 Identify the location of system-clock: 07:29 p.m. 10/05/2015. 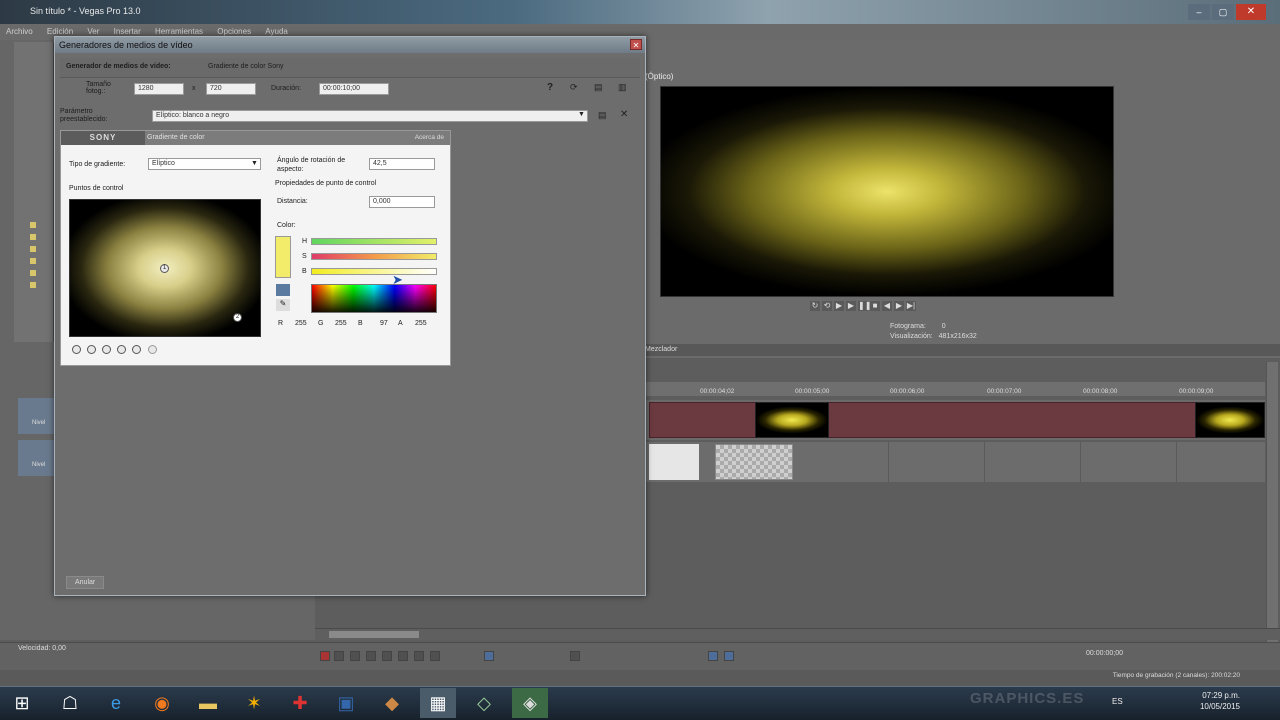
(1220, 701).